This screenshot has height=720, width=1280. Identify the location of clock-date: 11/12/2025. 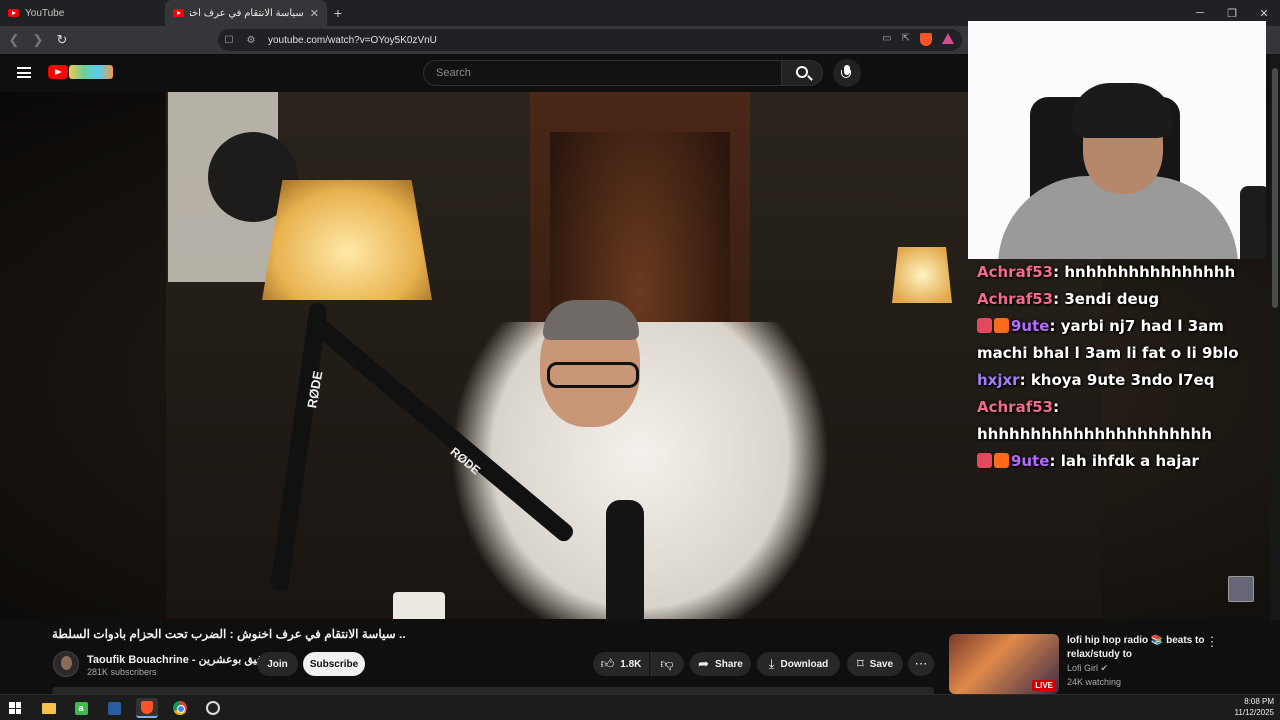
(1254, 712).